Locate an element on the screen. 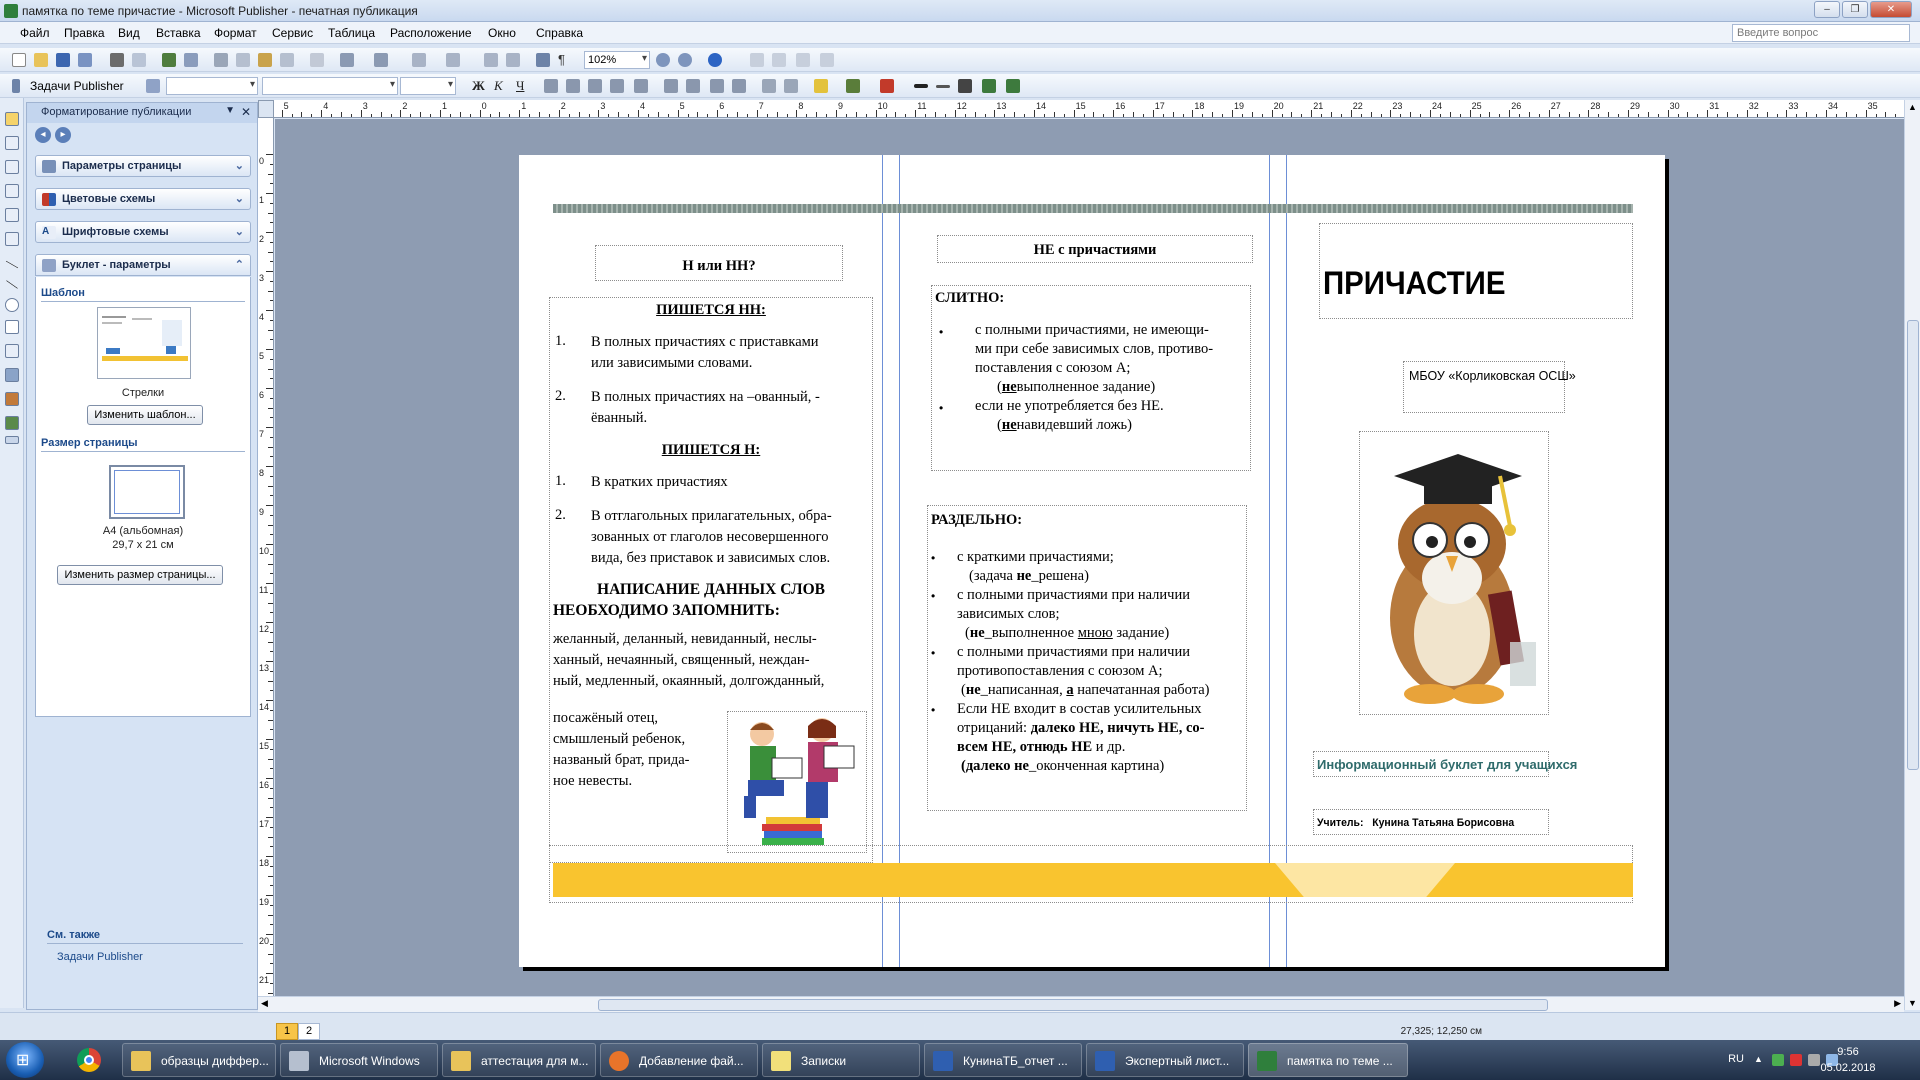 The width and height of the screenshot is (1920, 1080). section-page-options: Параметры страницы ⌄ is located at coordinates (143, 166).